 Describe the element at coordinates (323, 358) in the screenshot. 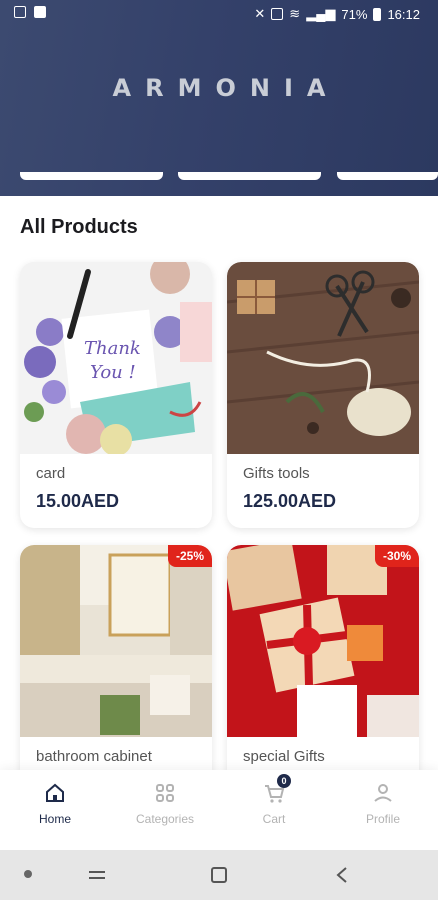

I see `product-image` at that location.